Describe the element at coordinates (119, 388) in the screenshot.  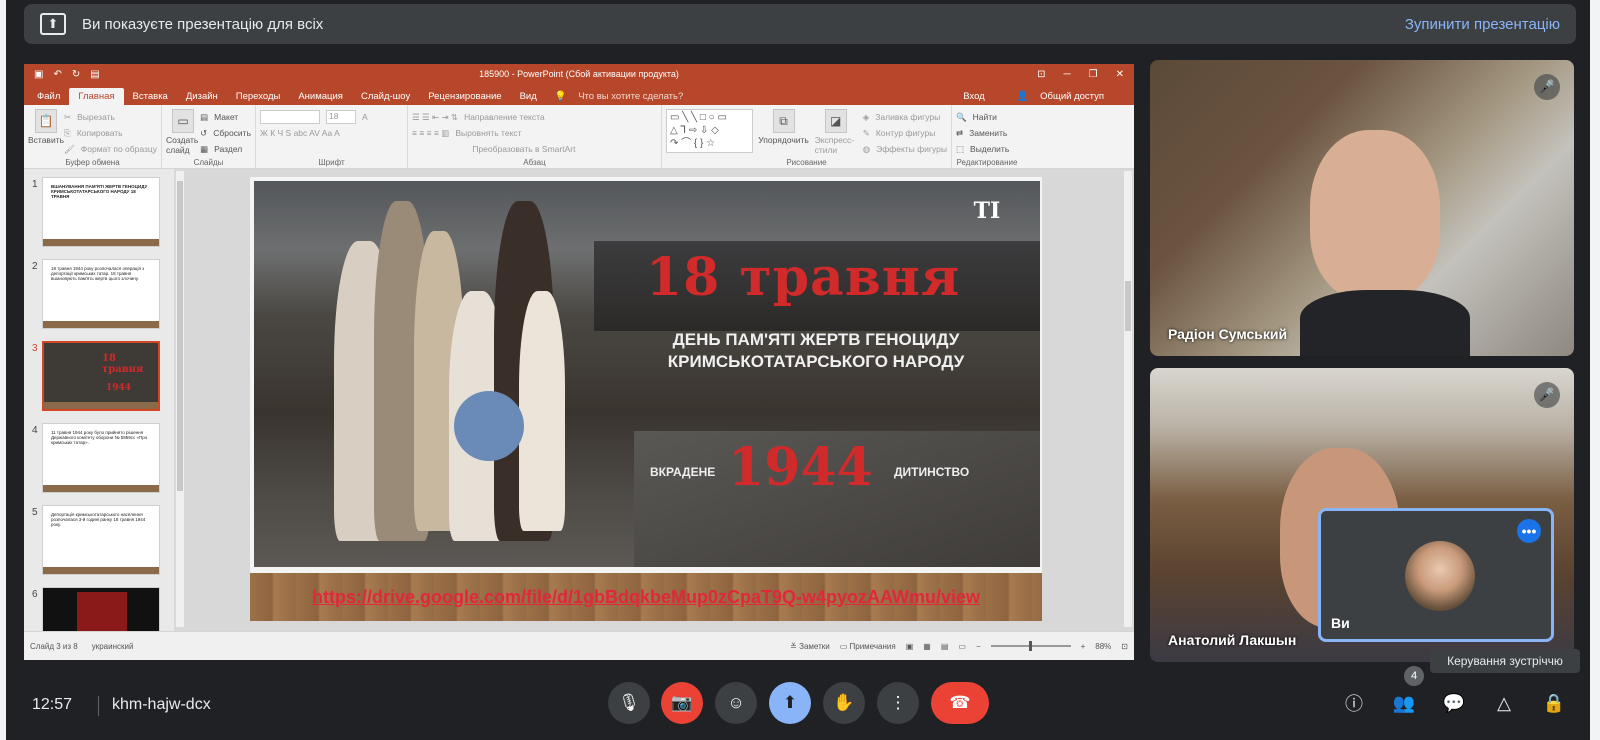
I see `thumbnail-year: 1944` at that location.